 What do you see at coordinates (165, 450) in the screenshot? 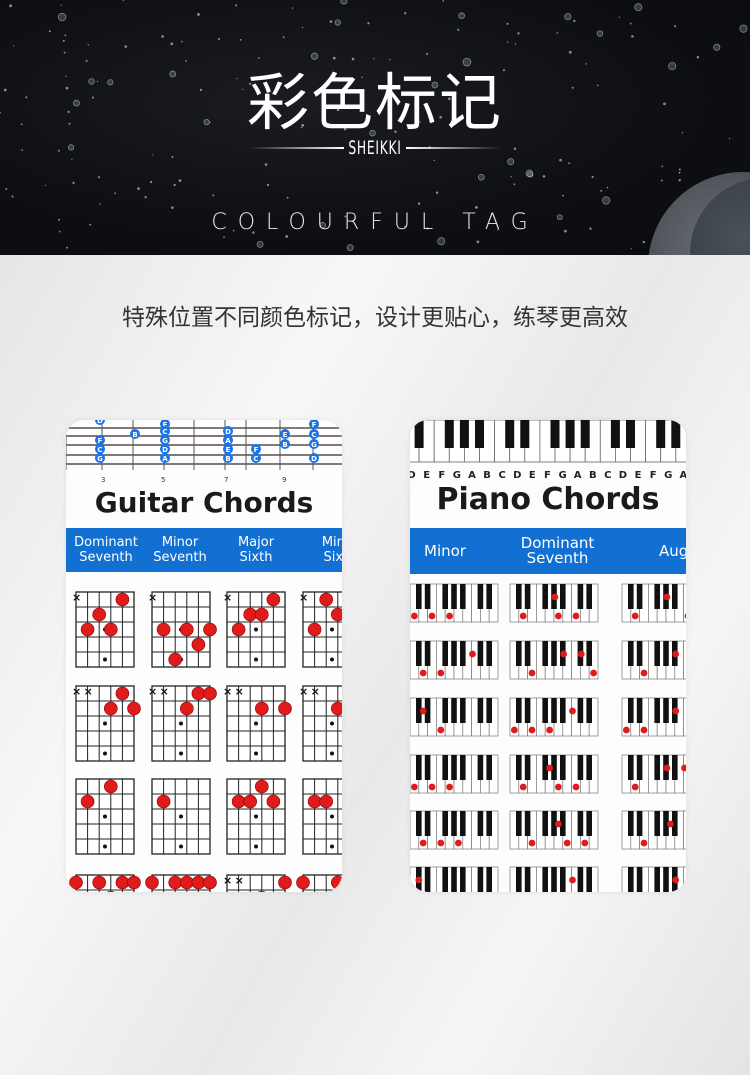
I see `fretboard-note-label: D` at bounding box center [165, 450].